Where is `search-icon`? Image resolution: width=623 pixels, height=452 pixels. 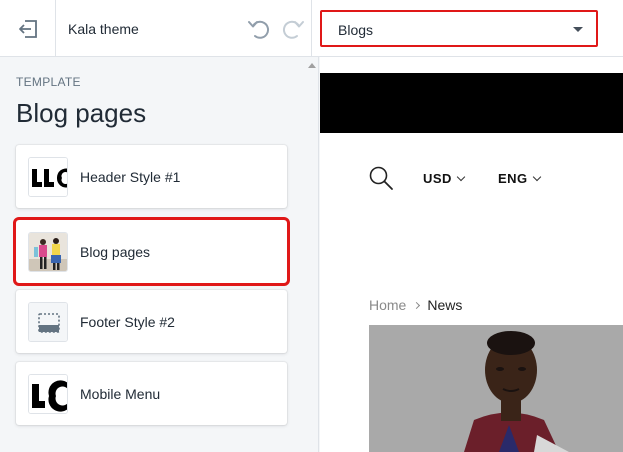
search-icon is located at coordinates (381, 178).